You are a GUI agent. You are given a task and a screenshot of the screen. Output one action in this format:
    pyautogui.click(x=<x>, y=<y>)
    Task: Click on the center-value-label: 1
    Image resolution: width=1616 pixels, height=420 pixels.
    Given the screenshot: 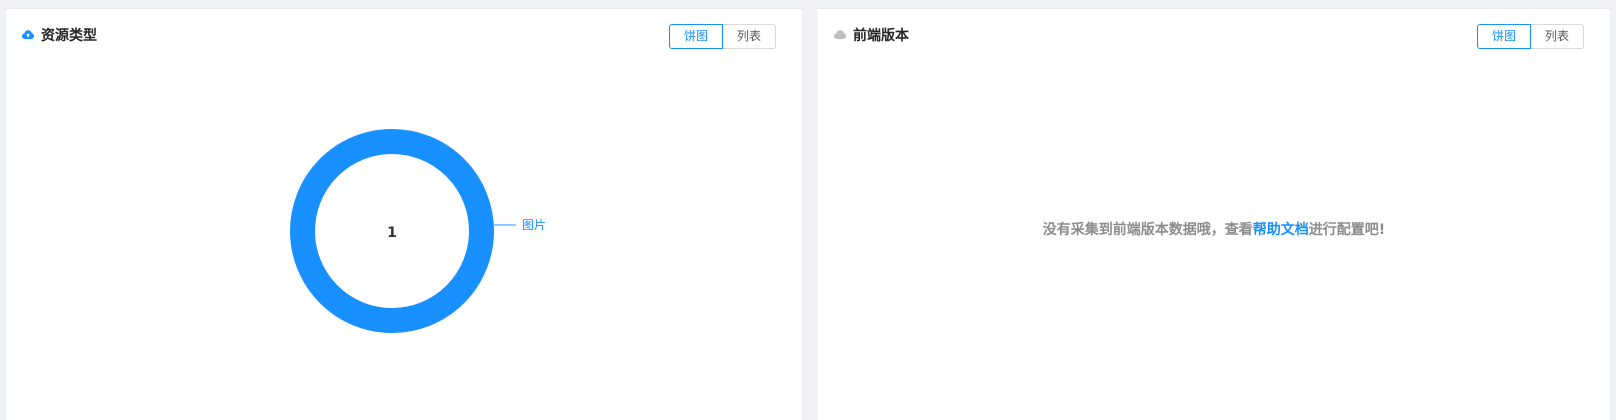 What is the action you would take?
    pyautogui.click(x=392, y=233)
    